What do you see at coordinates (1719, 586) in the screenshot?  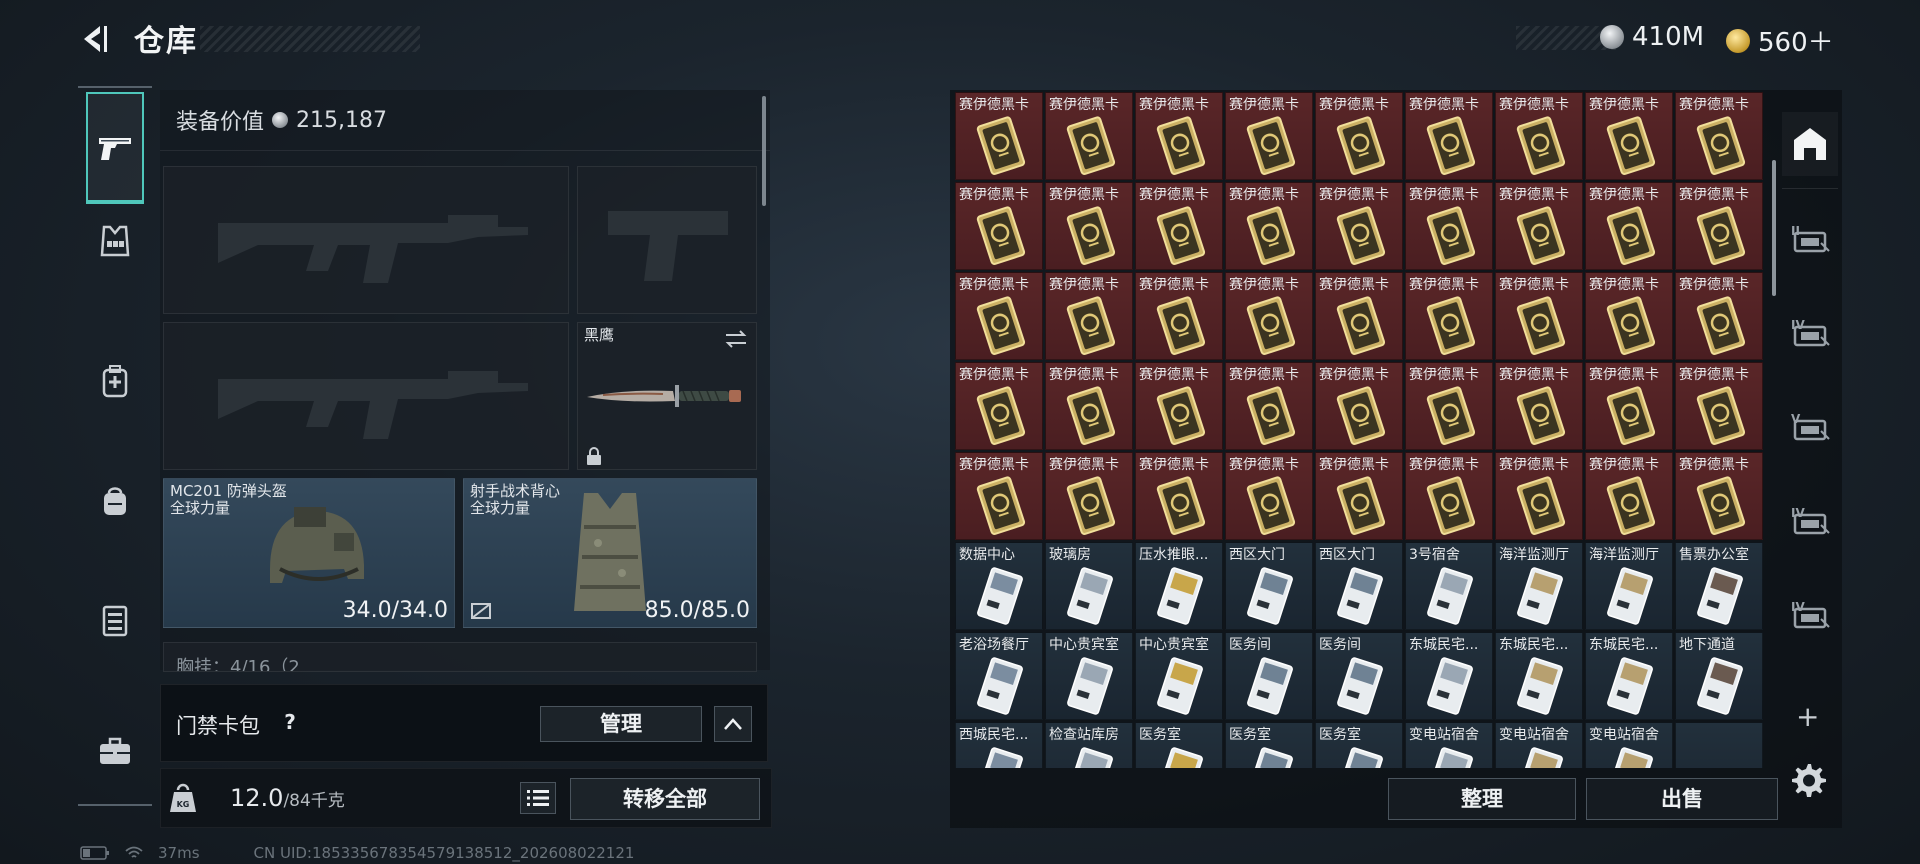 I see `access-card-item: 售票办公室` at bounding box center [1719, 586].